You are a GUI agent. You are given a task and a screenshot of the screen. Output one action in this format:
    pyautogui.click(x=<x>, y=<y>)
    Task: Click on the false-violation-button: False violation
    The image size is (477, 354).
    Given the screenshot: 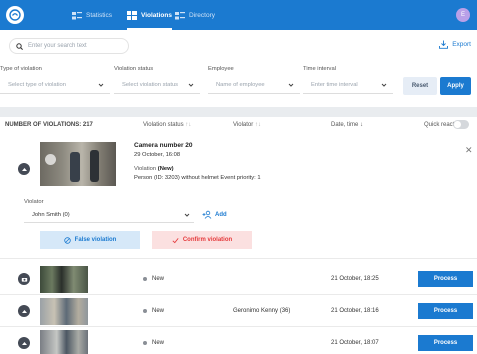 What is the action you would take?
    pyautogui.click(x=90, y=240)
    